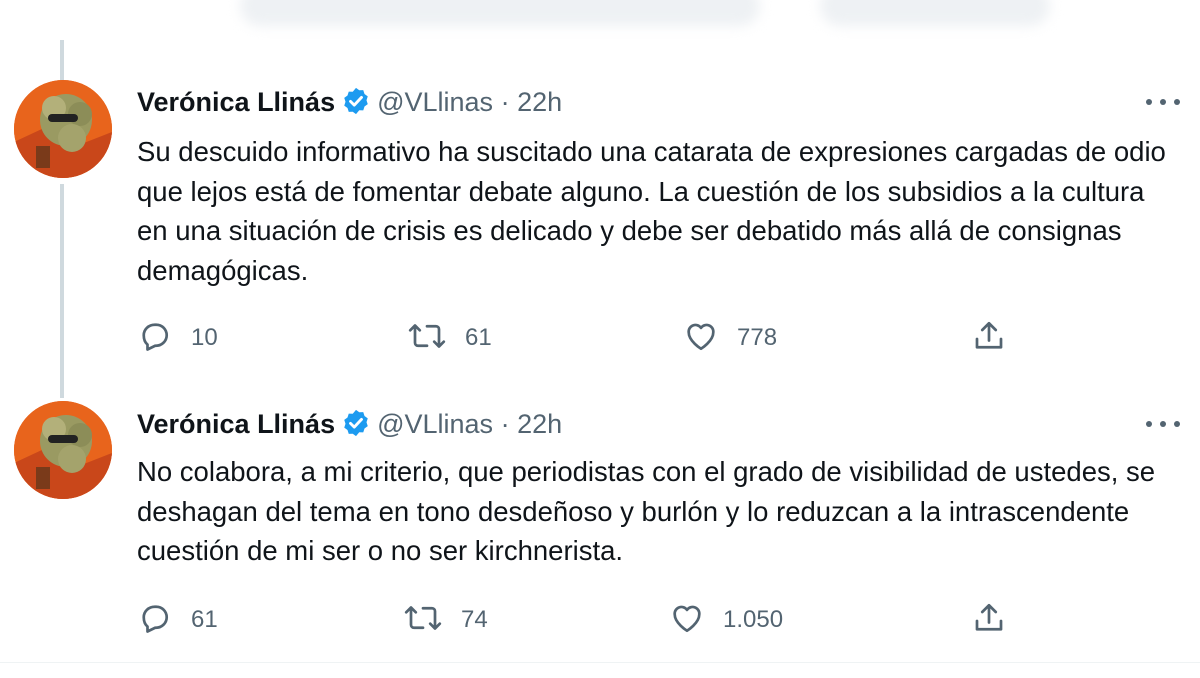 The image size is (1200, 678). Describe the element at coordinates (204, 619) in the screenshot. I see `reply-count: 61` at that location.